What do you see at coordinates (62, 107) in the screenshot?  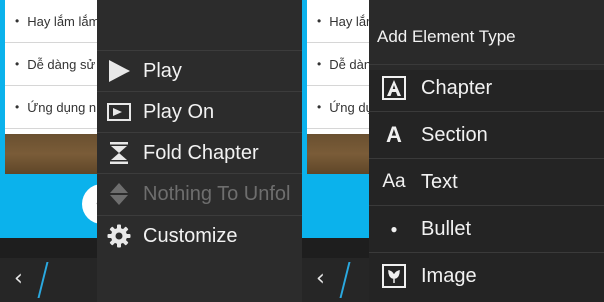 I see `list-item-text: Ứng dụng n` at bounding box center [62, 107].